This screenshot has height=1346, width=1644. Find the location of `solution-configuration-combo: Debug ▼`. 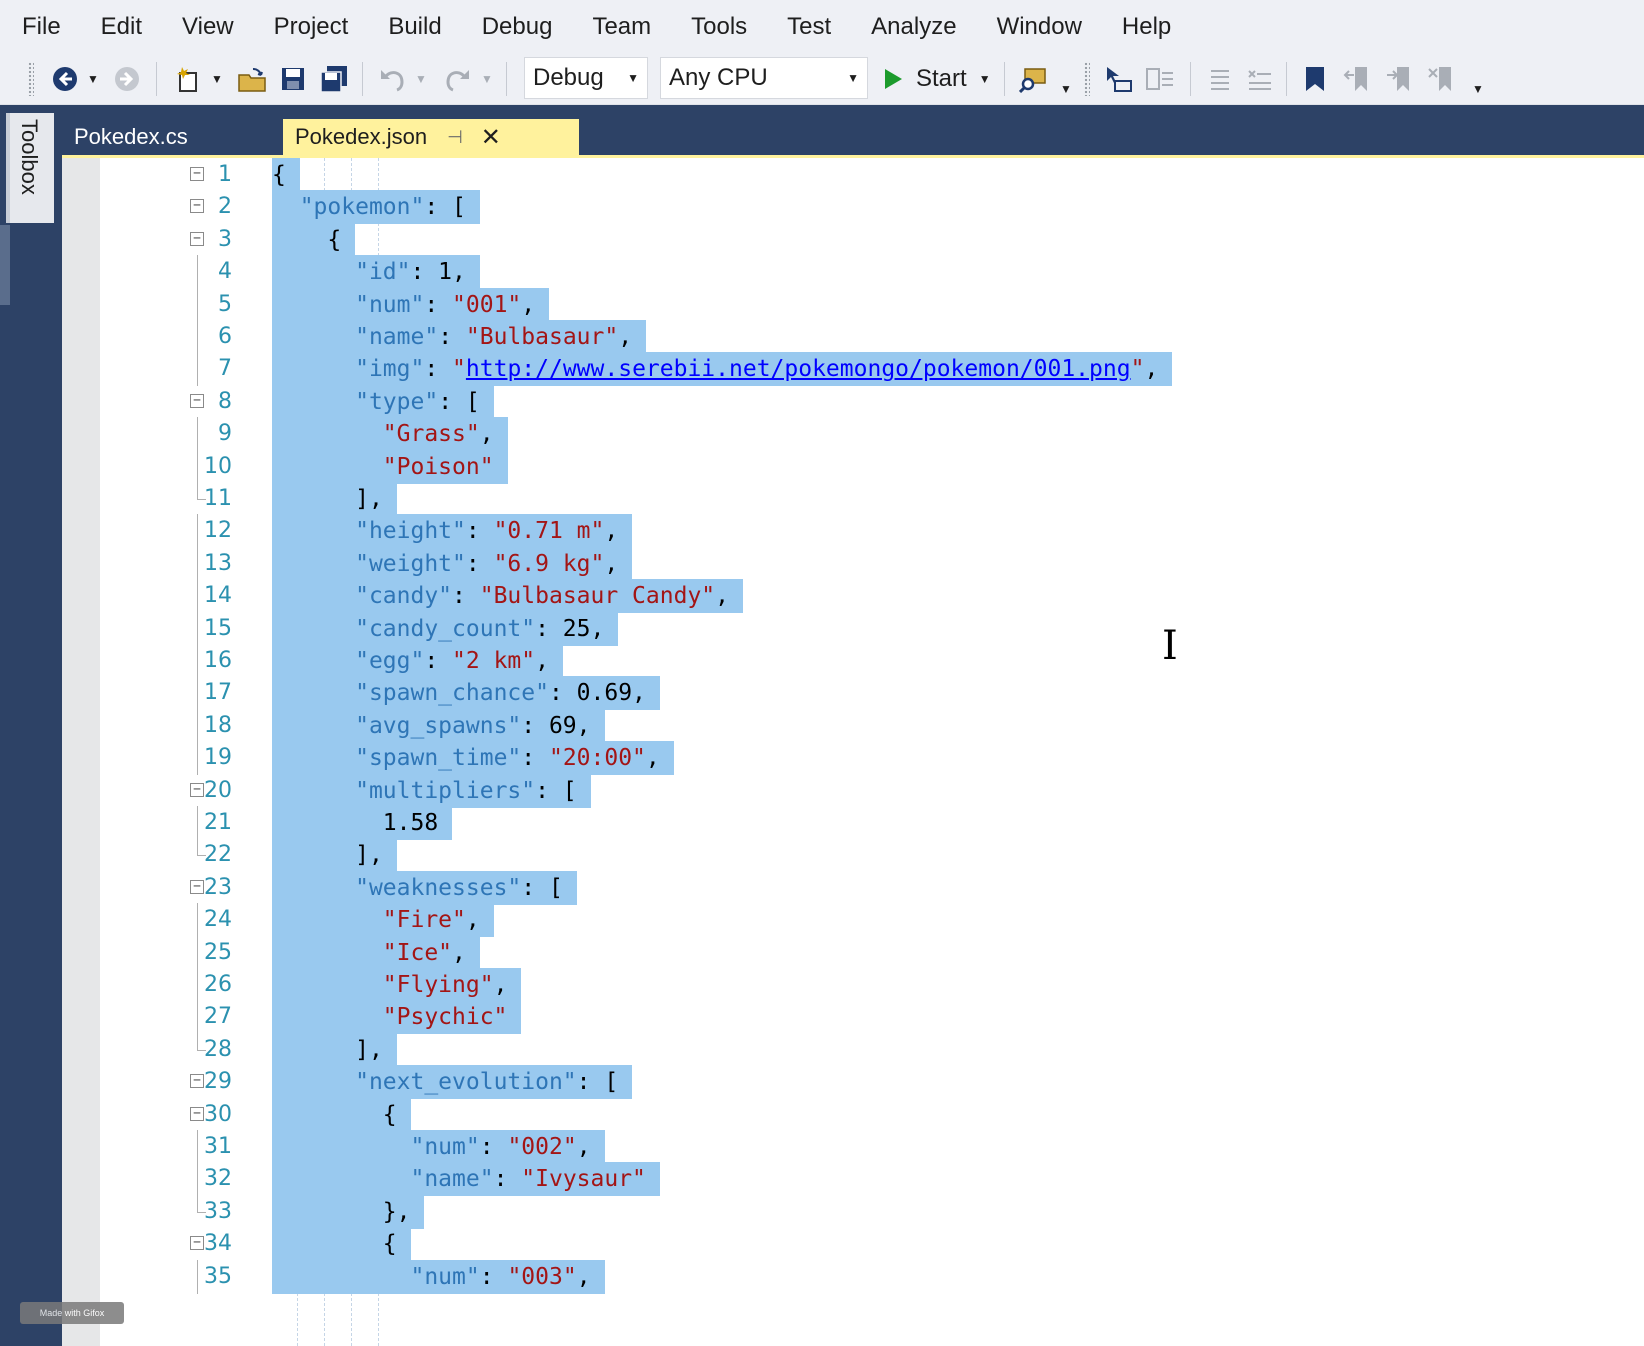

solution-configuration-combo: Debug ▼ is located at coordinates (586, 78).